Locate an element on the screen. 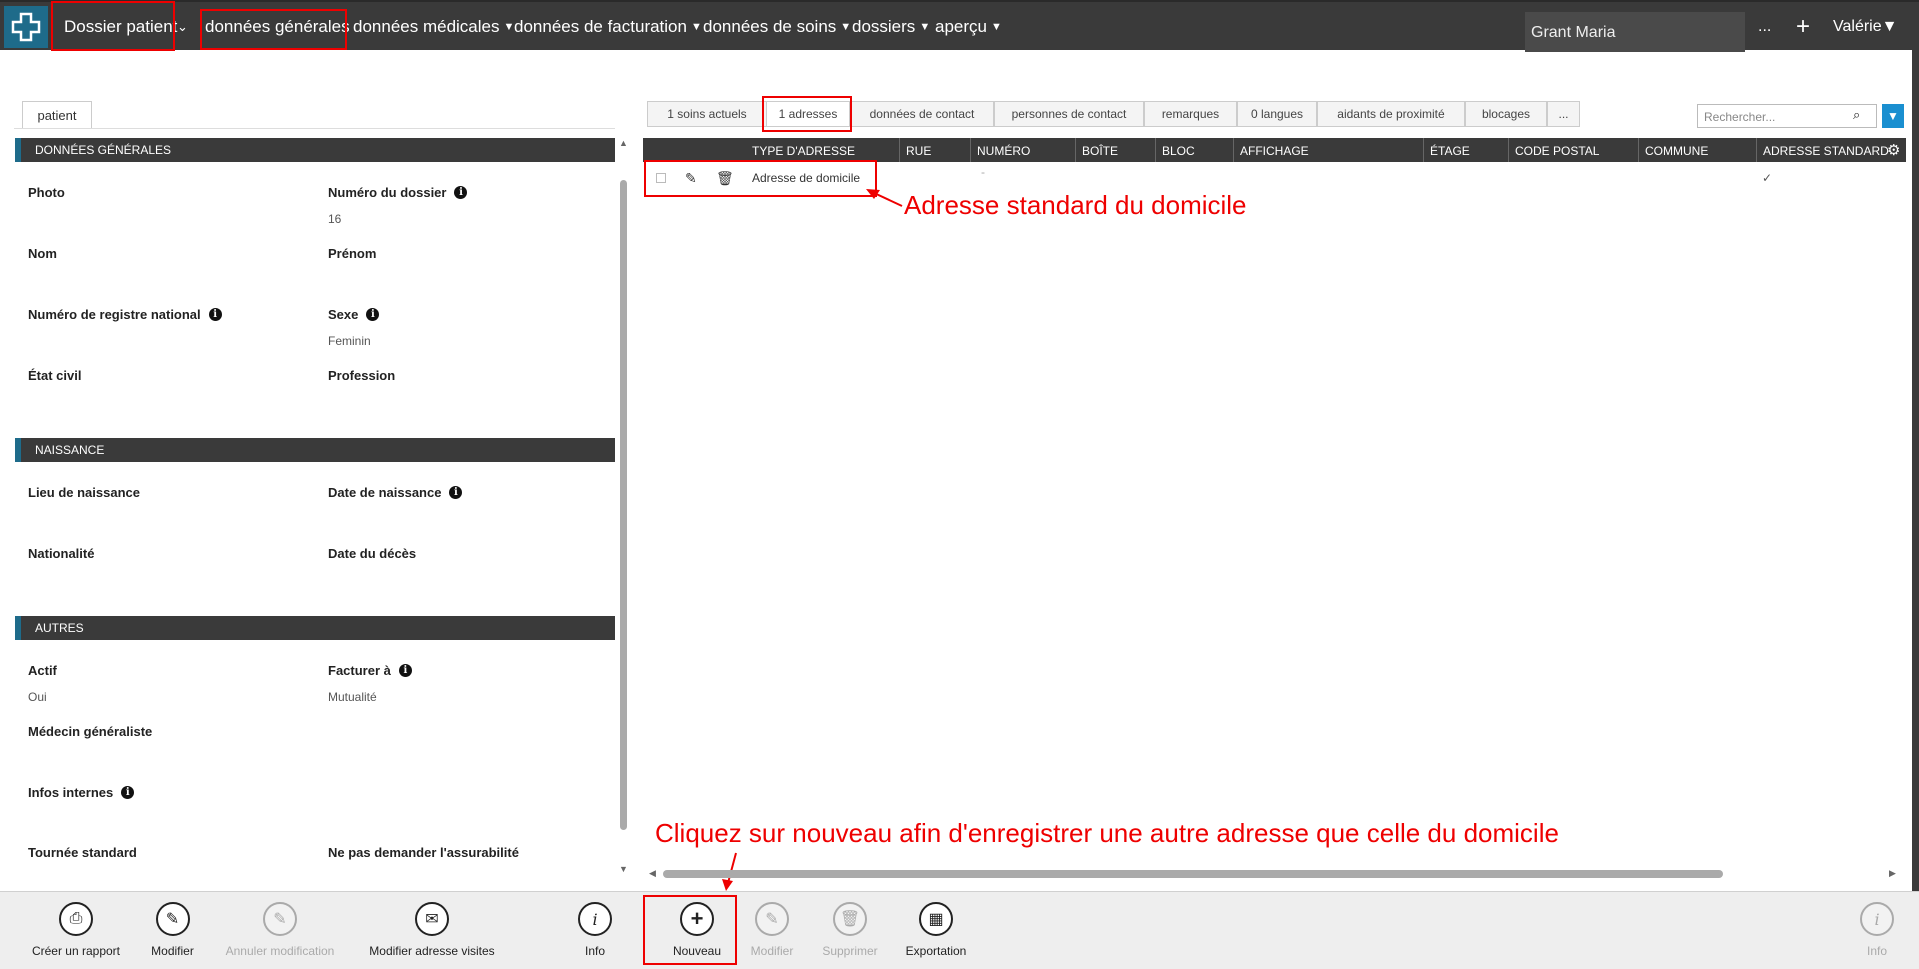 The height and width of the screenshot is (969, 1919). col-commune: COMMUNE is located at coordinates (1673, 150).